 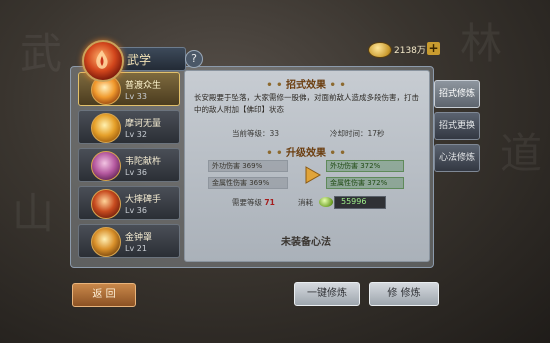 I want to click on current-stat-2: 金属性伤害 369%, so click(x=248, y=183).